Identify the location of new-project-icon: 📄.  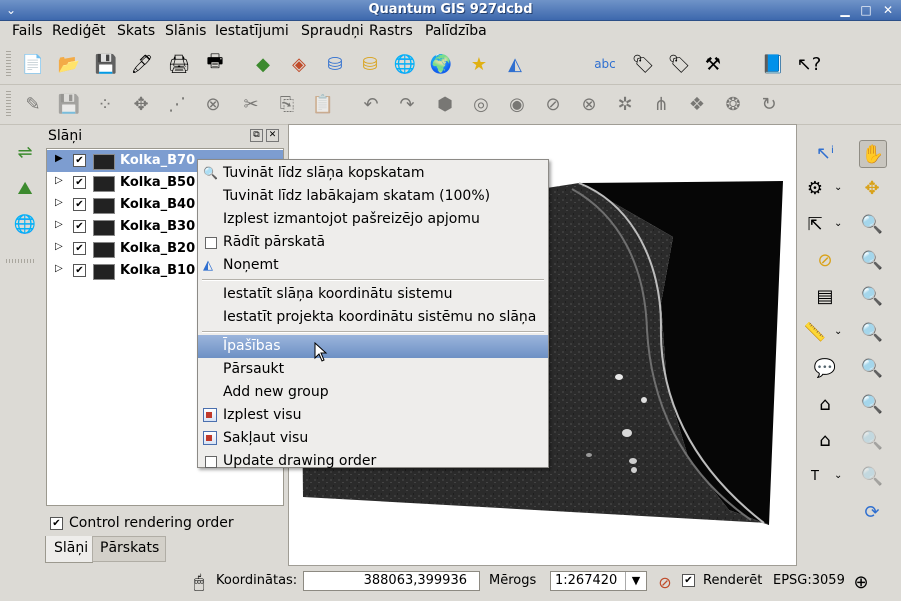
(33, 64).